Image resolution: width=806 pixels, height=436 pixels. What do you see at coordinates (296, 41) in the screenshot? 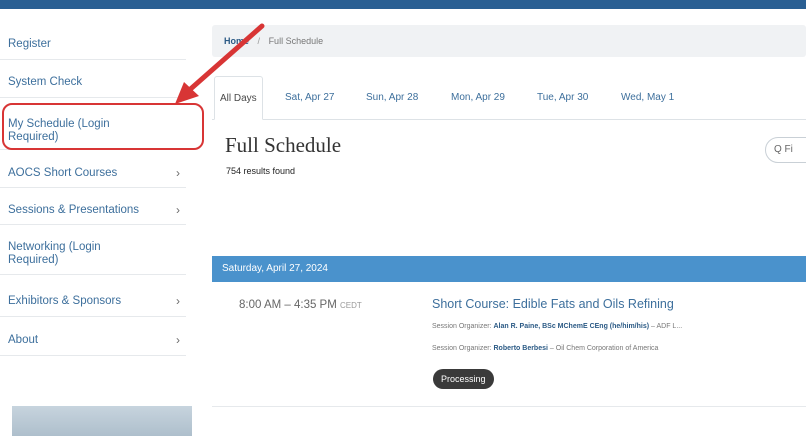
I see `breadcrumb-current: Full Schedule` at bounding box center [296, 41].